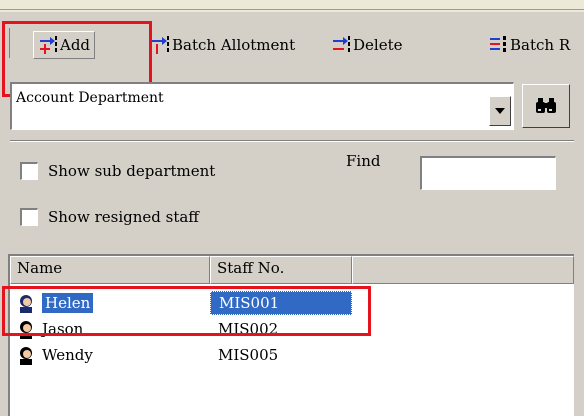  I want to click on batch-allotment-icon, so click(160, 45).